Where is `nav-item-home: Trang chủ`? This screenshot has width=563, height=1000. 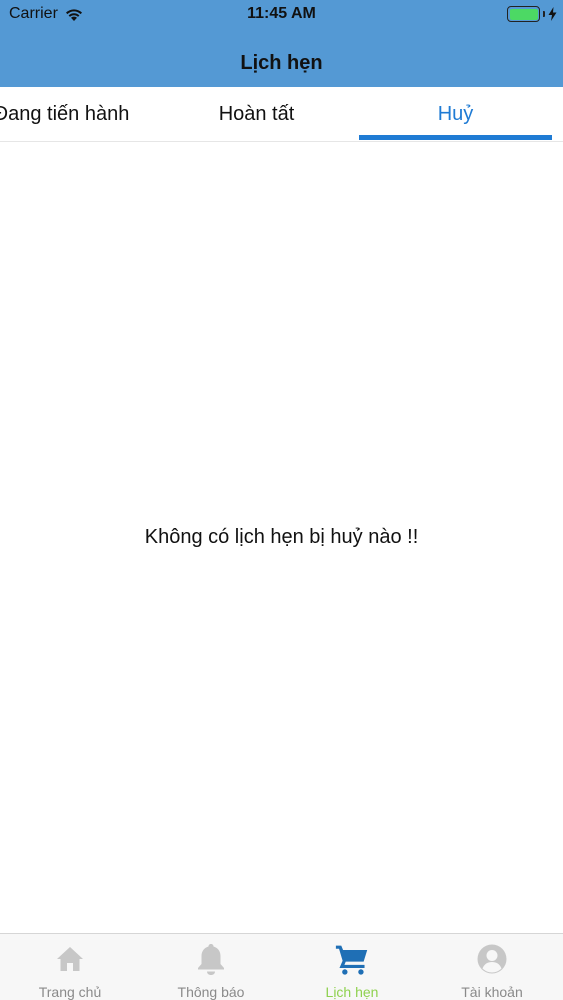
nav-item-home: Trang chủ is located at coordinates (70, 967).